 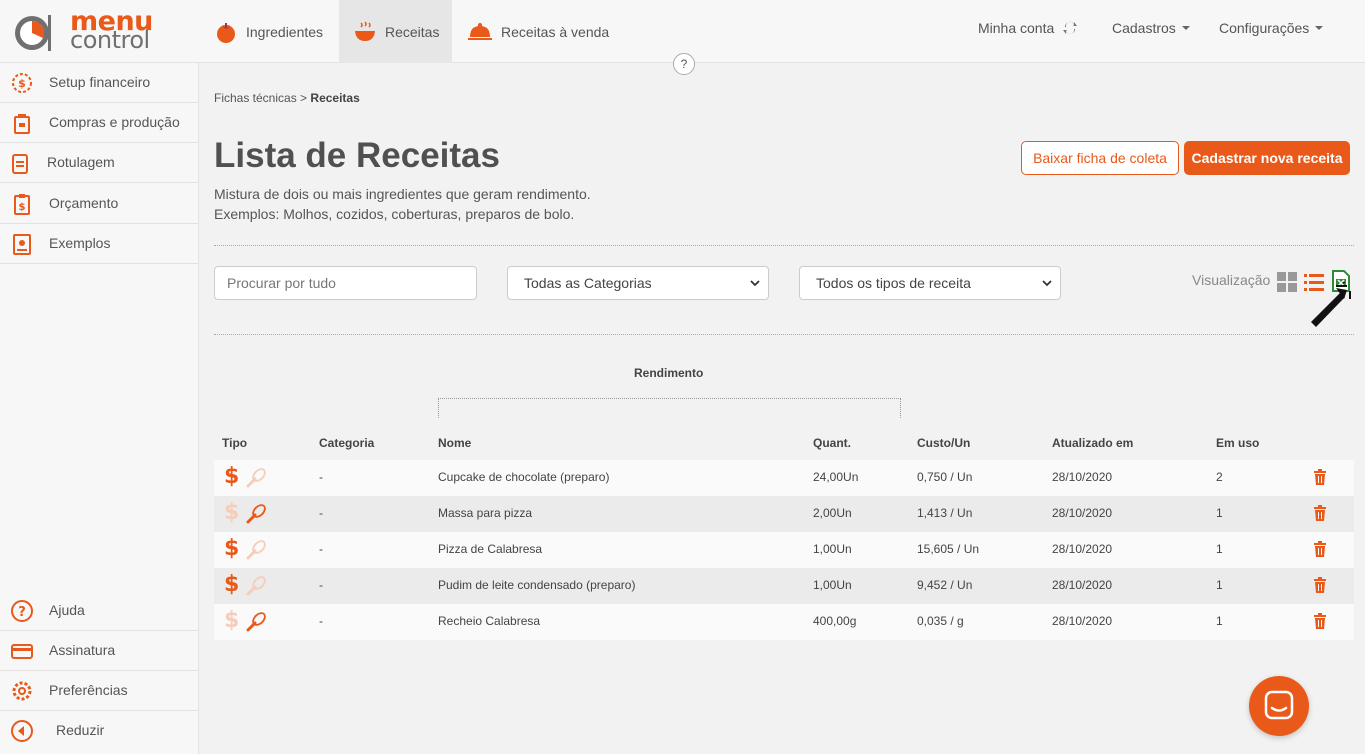 What do you see at coordinates (835, 621) in the screenshot?
I see `cell-quant: 400,00g` at bounding box center [835, 621].